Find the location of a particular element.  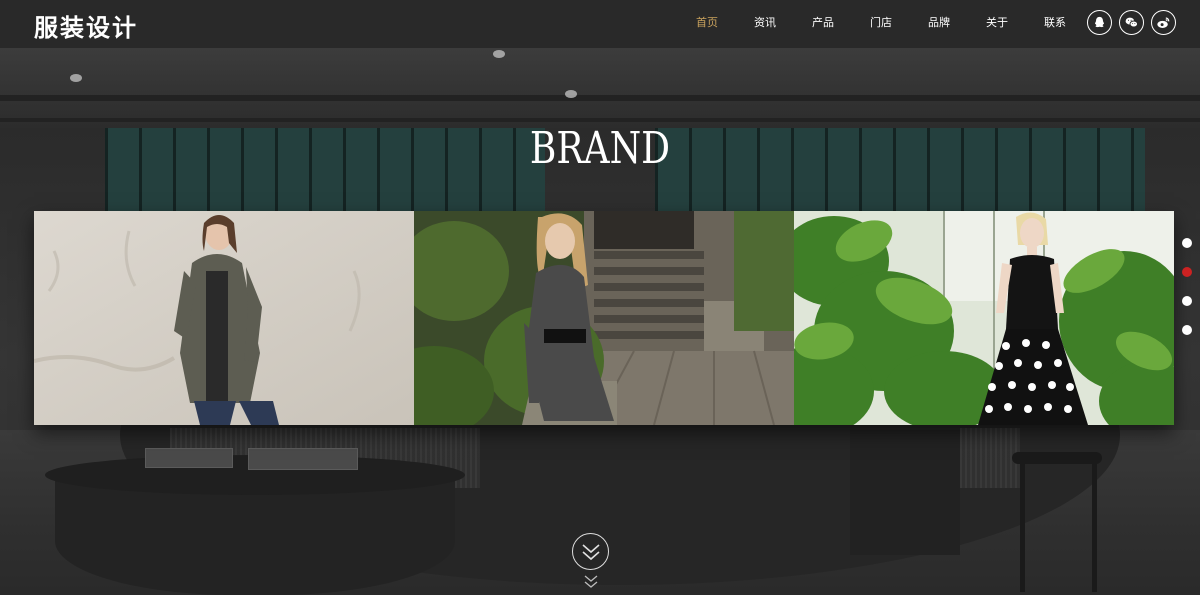

chevron-down-icon is located at coordinates (591, 581).